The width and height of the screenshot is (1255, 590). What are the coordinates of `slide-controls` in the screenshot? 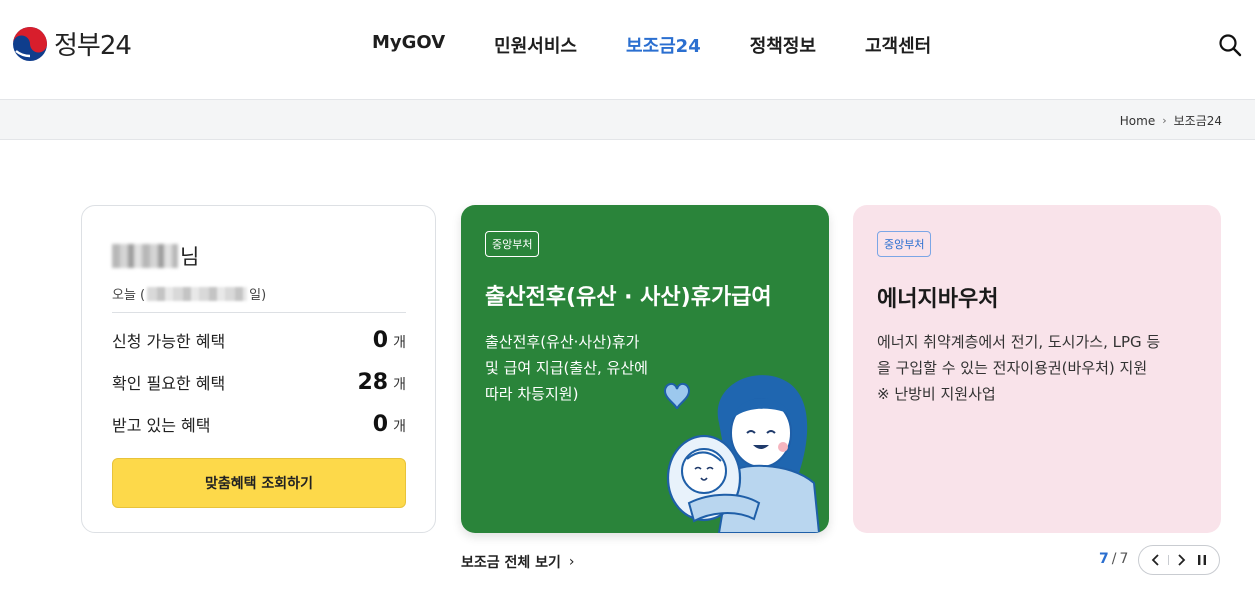 It's located at (1179, 560).